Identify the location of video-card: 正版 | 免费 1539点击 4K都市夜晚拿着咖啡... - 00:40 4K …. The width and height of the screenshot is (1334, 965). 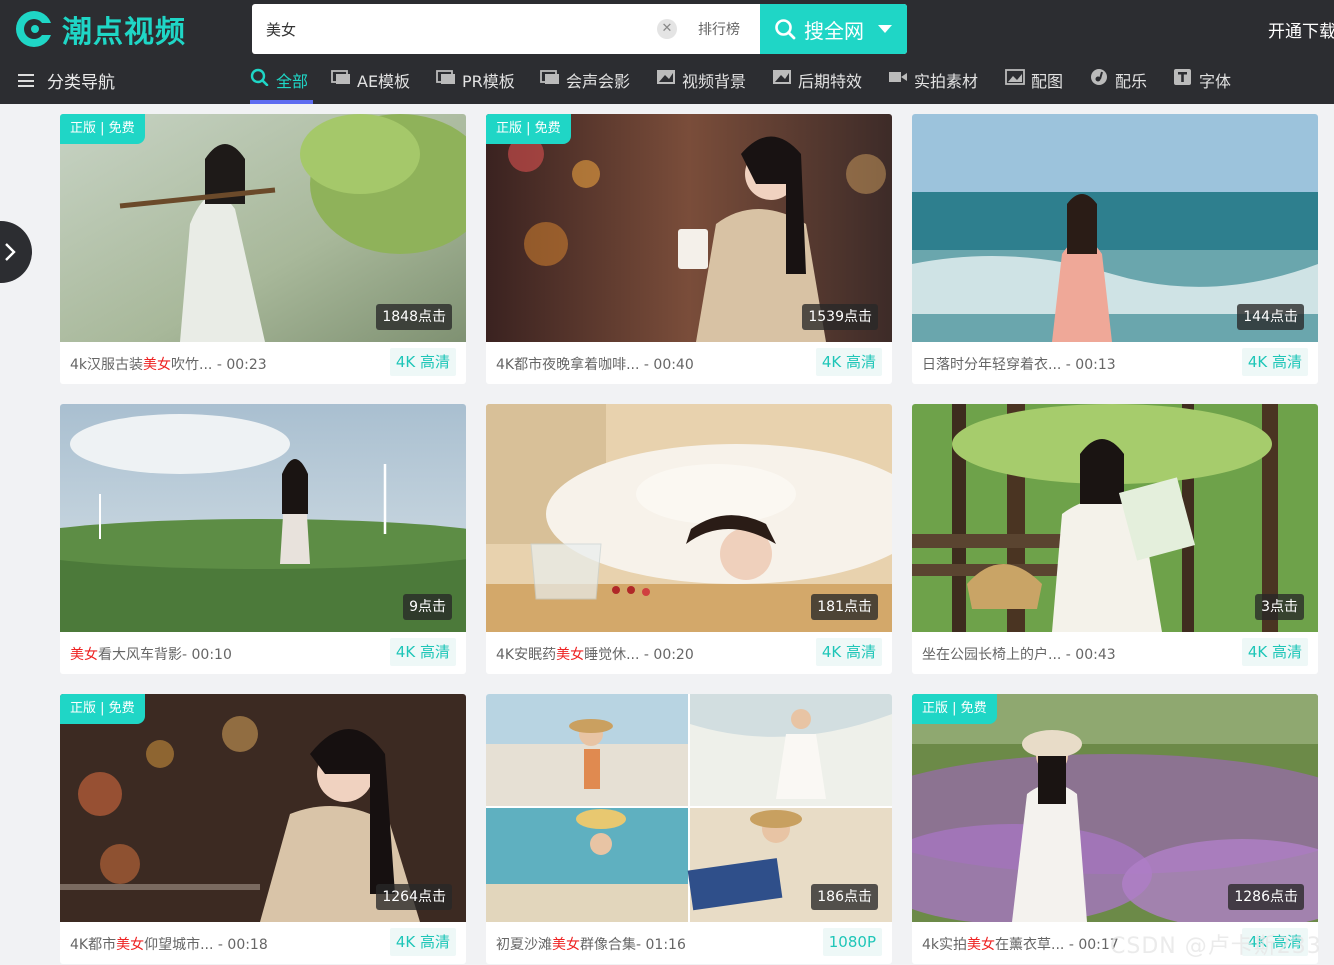
(689, 249).